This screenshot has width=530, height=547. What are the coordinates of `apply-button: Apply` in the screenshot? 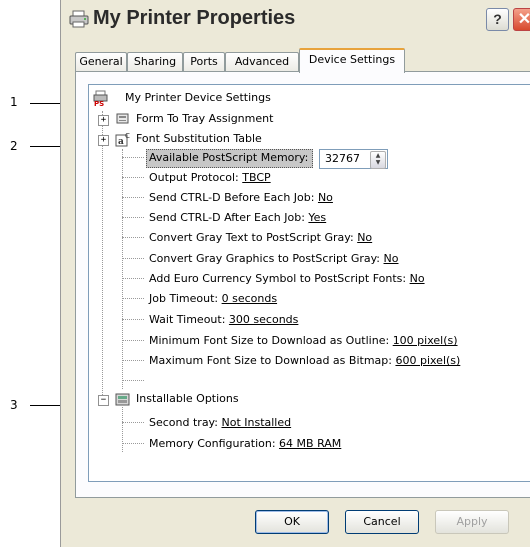 It's located at (472, 522).